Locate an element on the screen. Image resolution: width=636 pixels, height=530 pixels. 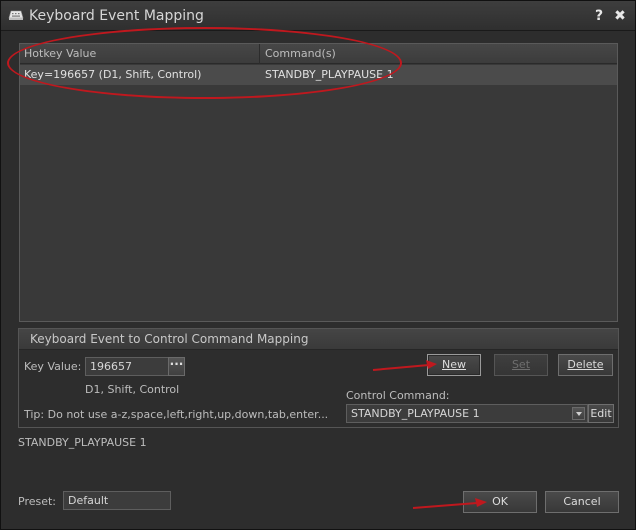
close-icon: ✖ is located at coordinates (620, 16).